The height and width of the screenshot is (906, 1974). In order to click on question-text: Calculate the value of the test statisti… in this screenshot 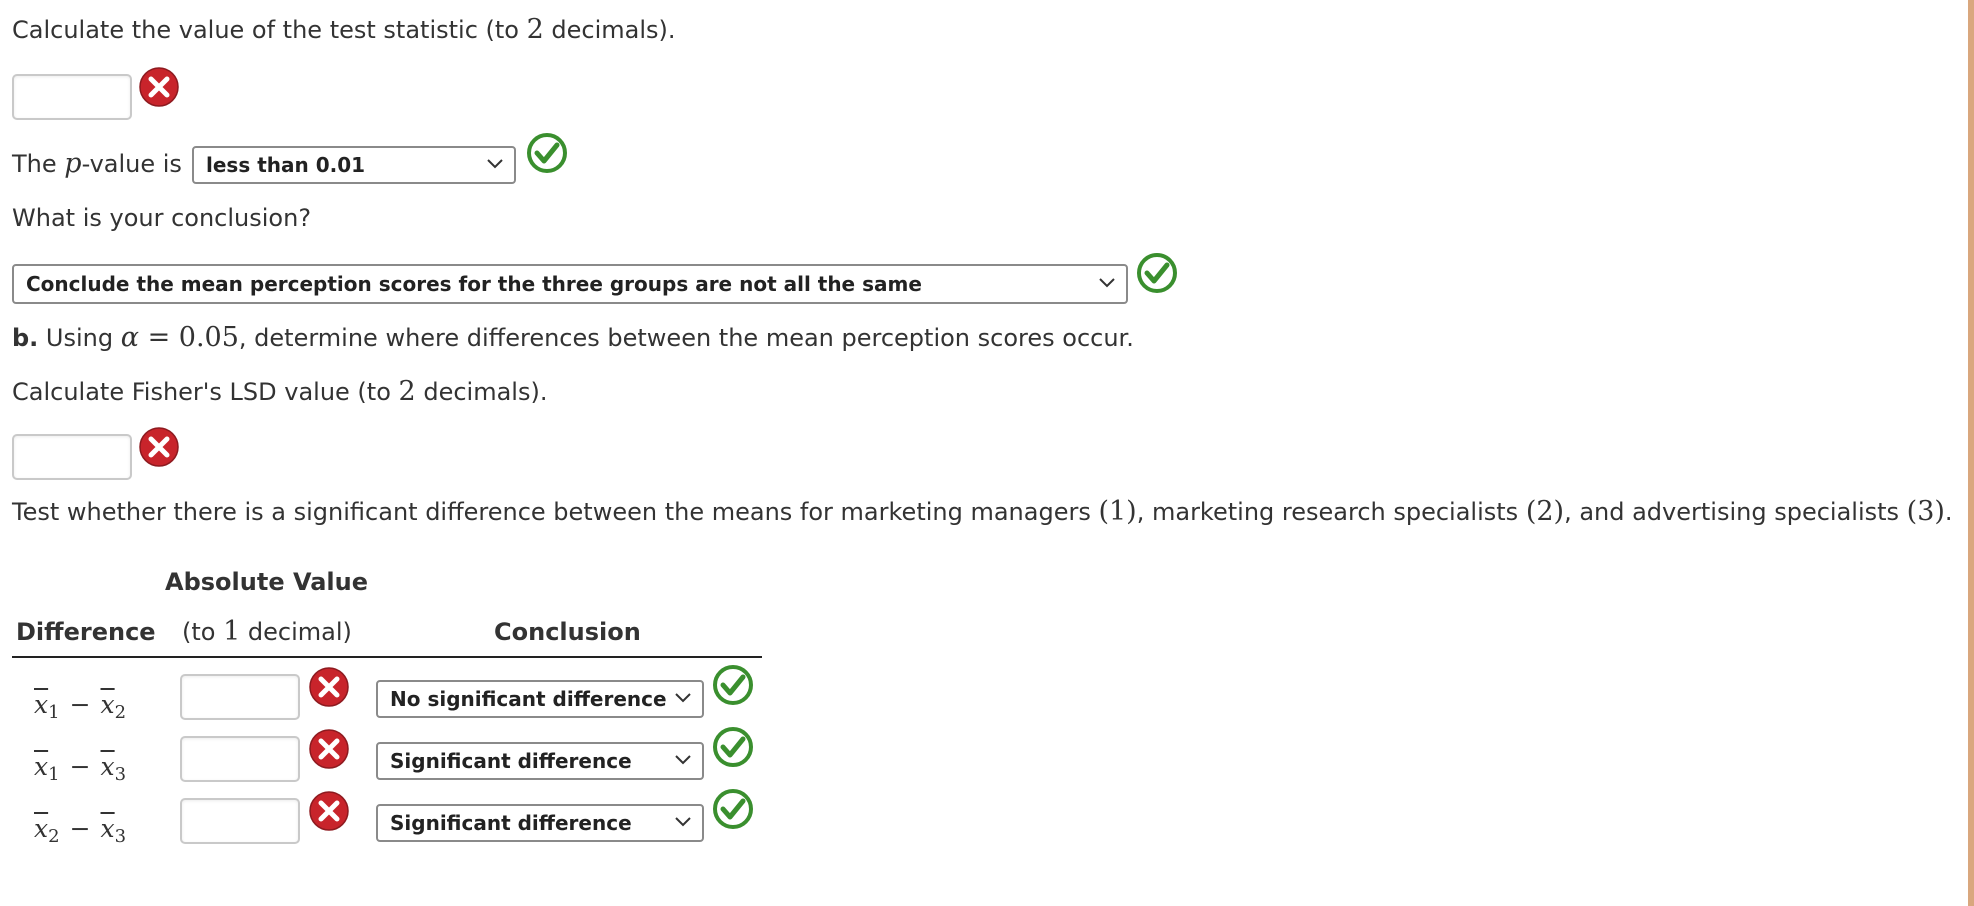, I will do `click(269, 30)`.